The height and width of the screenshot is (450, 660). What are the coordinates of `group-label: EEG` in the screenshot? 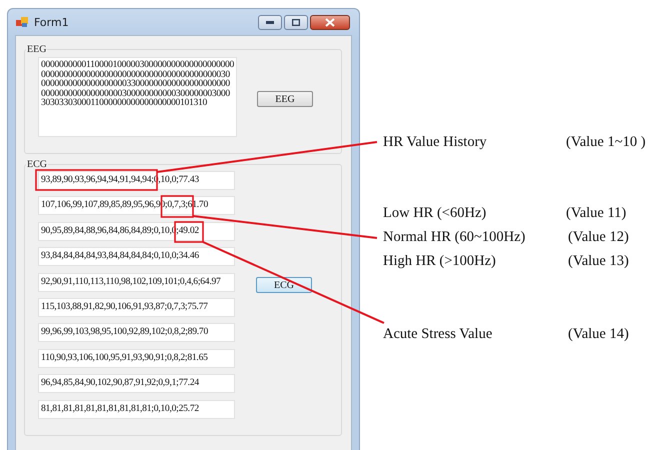 It's located at (37, 49).